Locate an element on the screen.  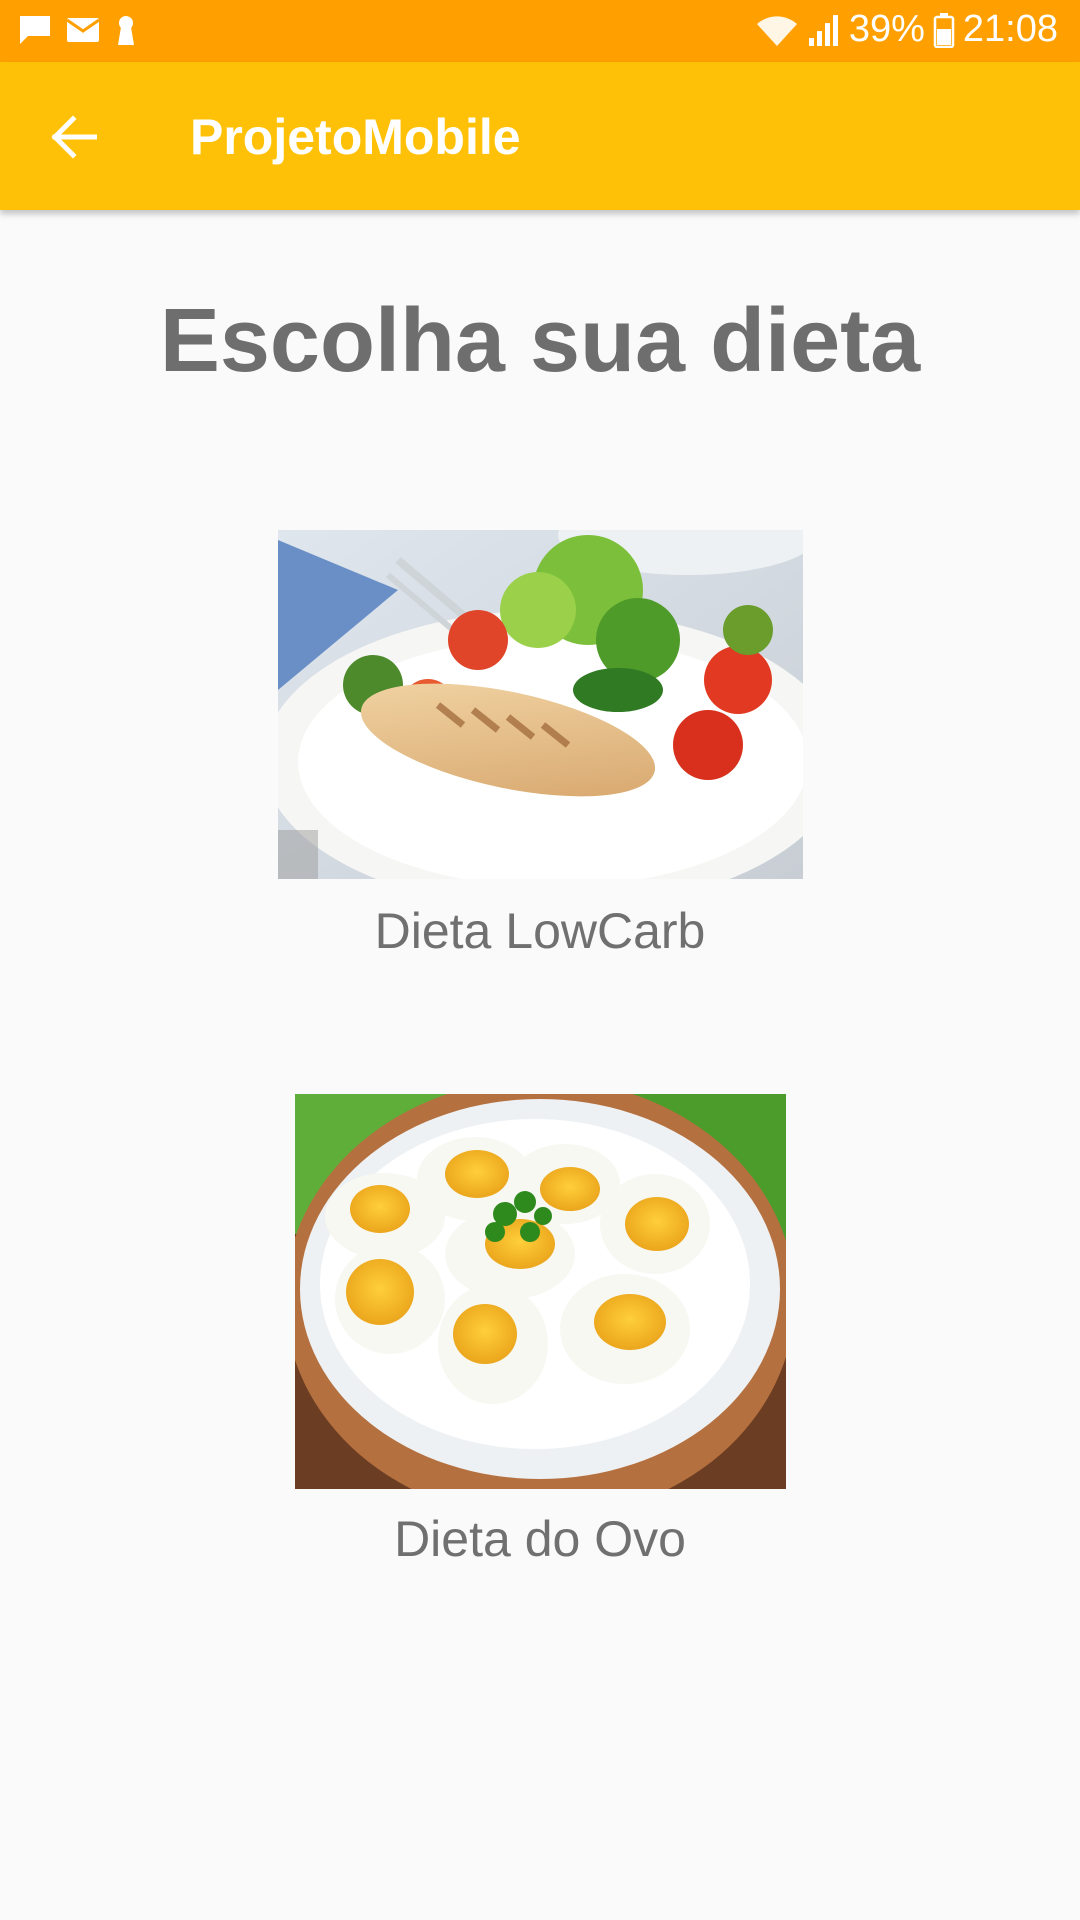
diet-label-lowcarb: Dieta LowCarb is located at coordinates (540, 931).